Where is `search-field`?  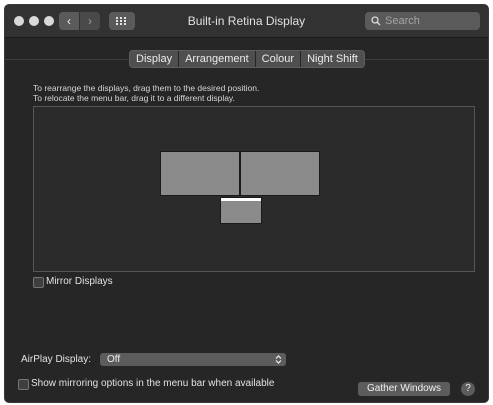
search-field is located at coordinates (422, 21).